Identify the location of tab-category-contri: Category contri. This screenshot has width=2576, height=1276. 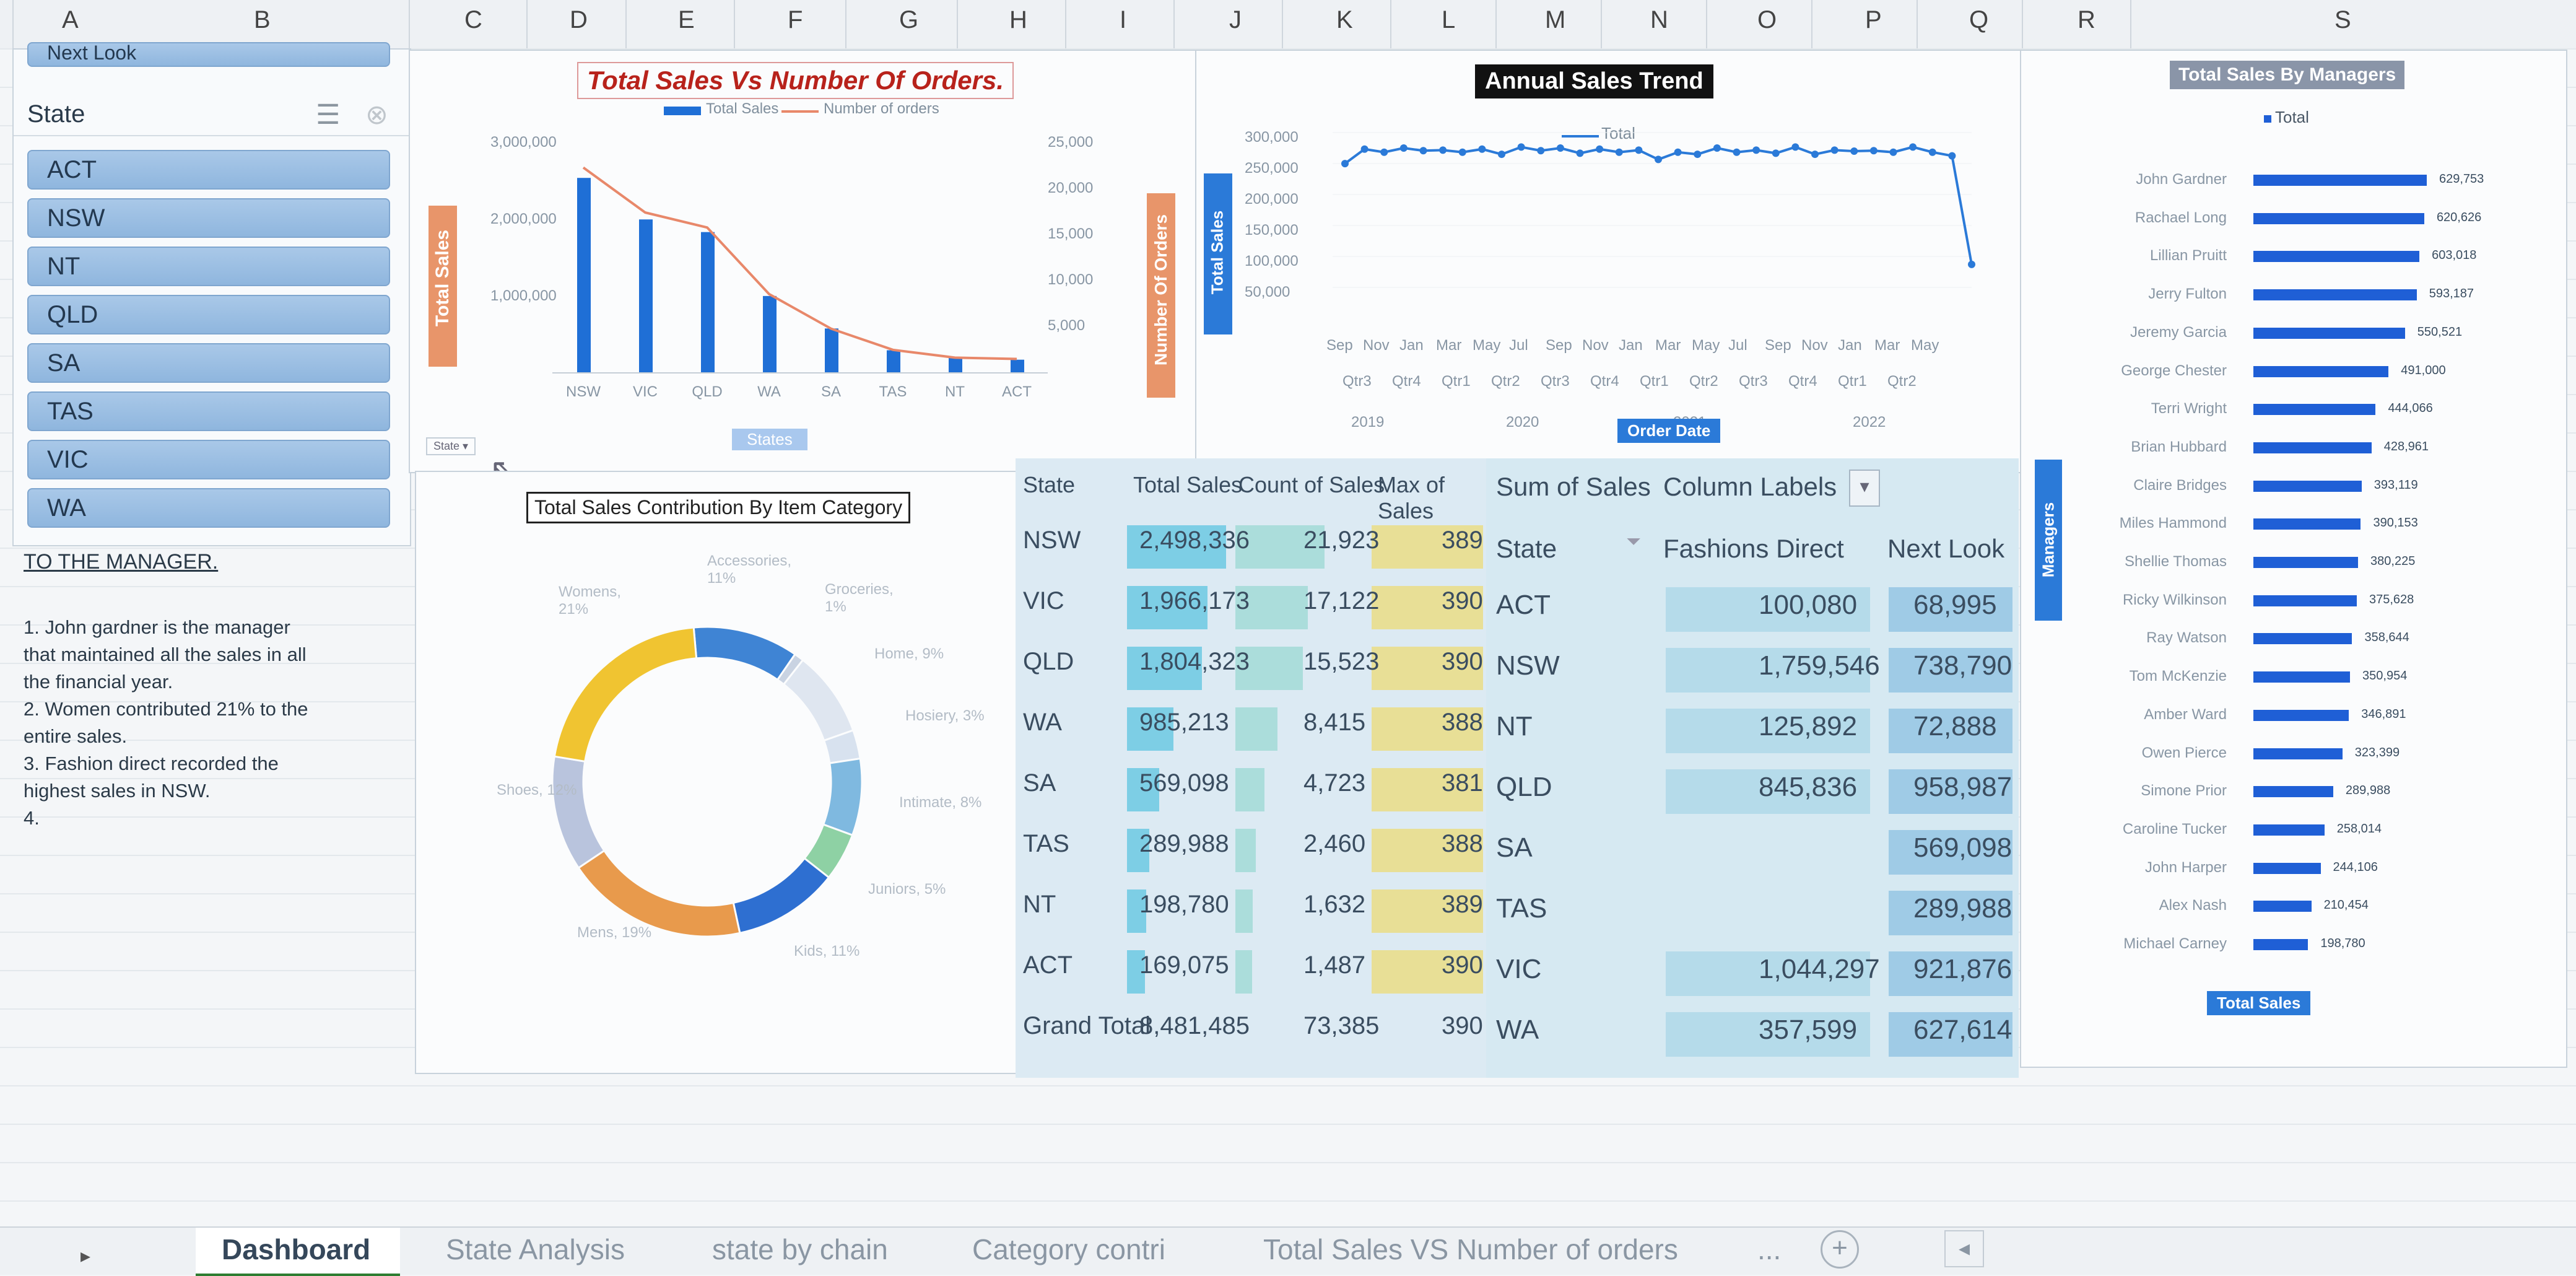
(1068, 1249).